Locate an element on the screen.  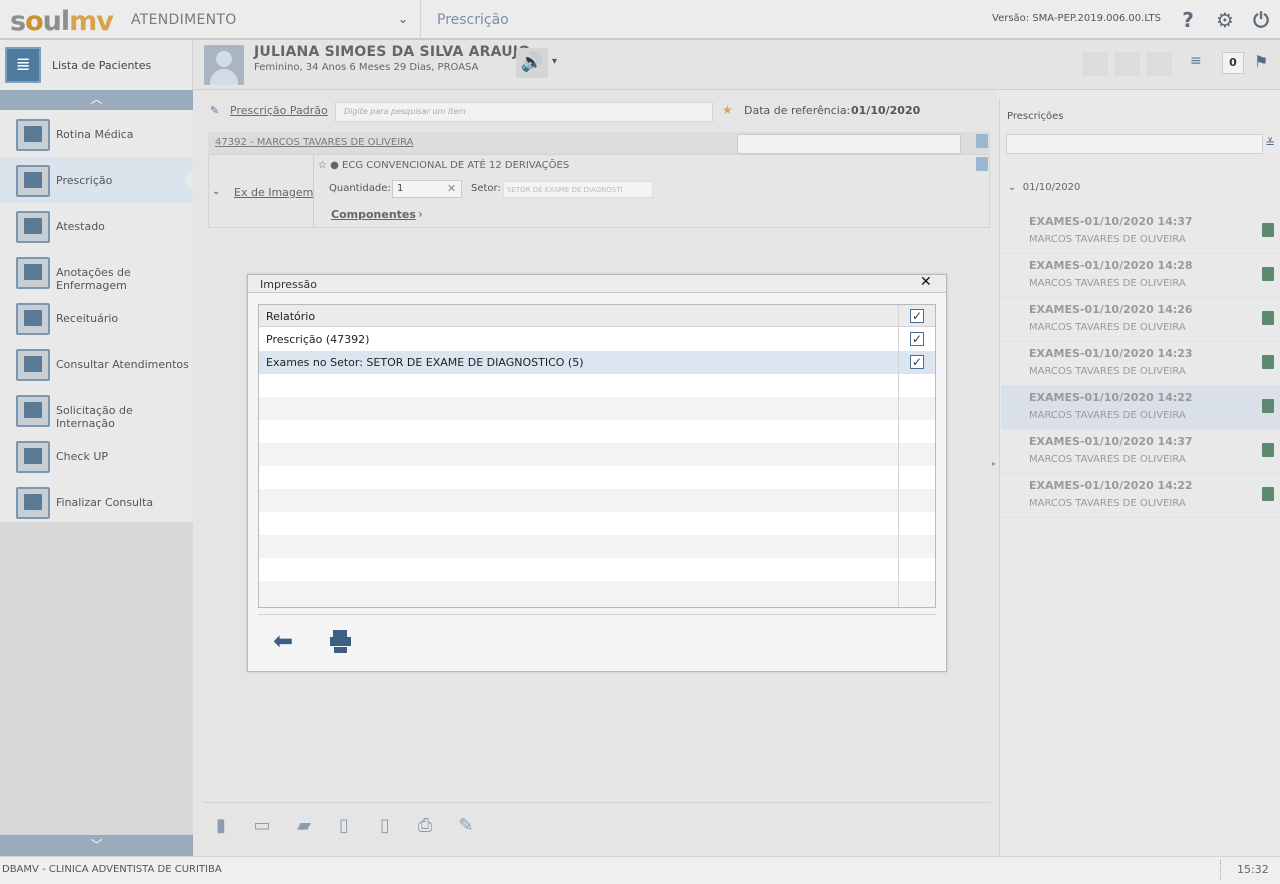
printer-icon is located at coordinates (341, 641).